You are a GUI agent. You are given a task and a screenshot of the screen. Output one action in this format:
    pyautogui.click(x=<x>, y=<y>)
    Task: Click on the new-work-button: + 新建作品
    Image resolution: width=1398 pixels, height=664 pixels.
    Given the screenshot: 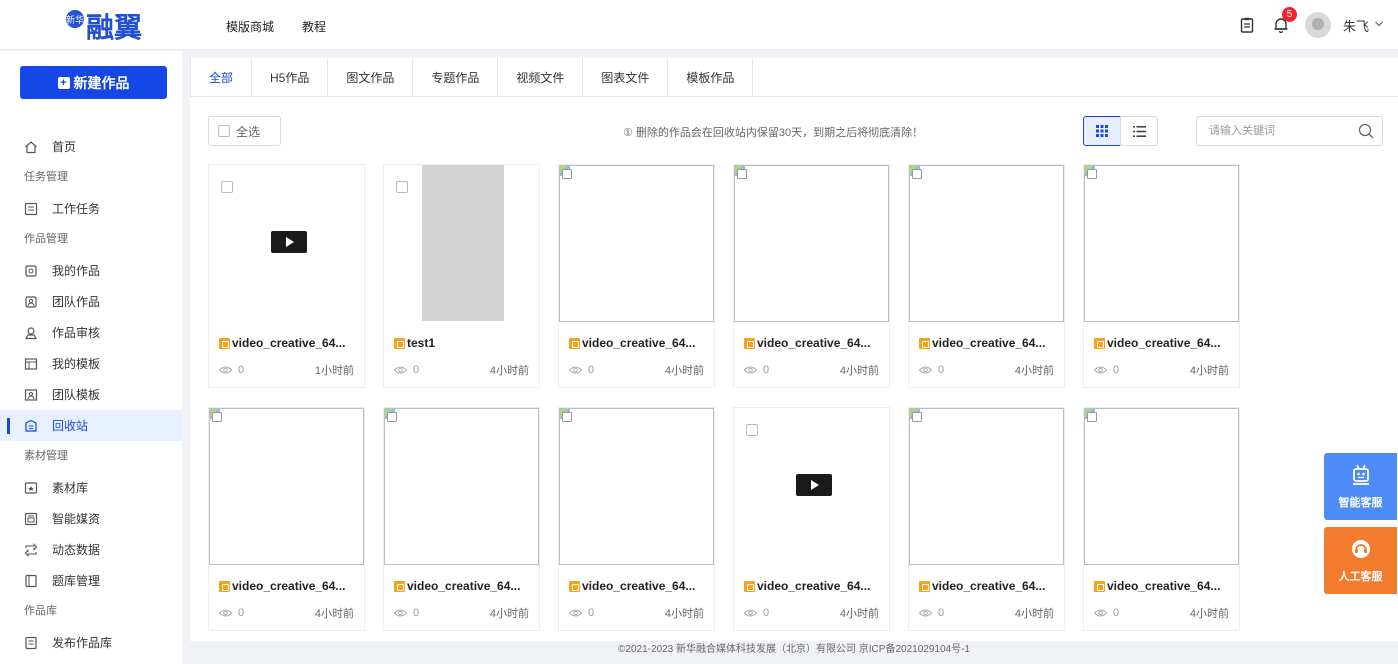 What is the action you would take?
    pyautogui.click(x=93, y=82)
    